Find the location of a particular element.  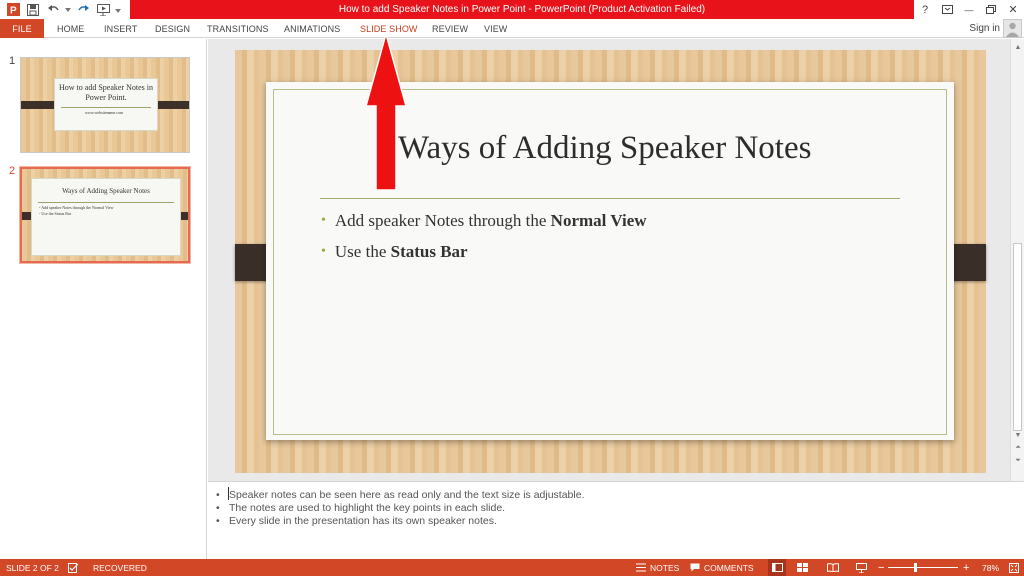

tab-transitions: TRANSITIONS is located at coordinates (238, 28).